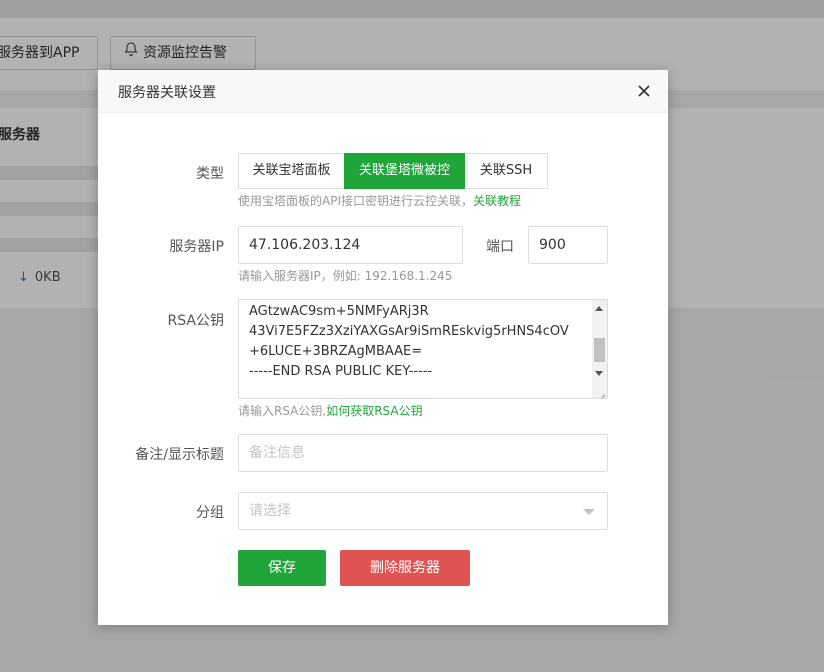 Image resolution: width=824 pixels, height=672 pixels. Describe the element at coordinates (355, 201) in the screenshot. I see `type-hint-text: 使用宝塔面板的API接口密钥进行云控关联，` at that location.